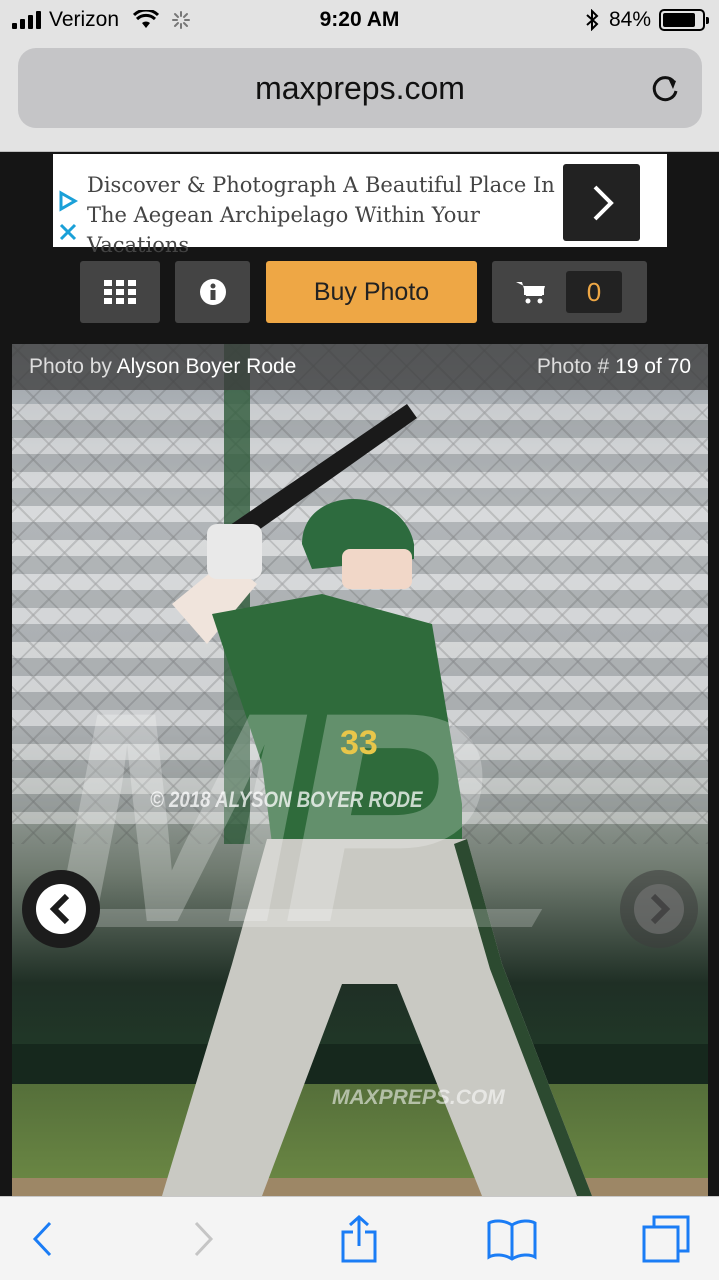  I want to click on next-photo-button, so click(659, 909).